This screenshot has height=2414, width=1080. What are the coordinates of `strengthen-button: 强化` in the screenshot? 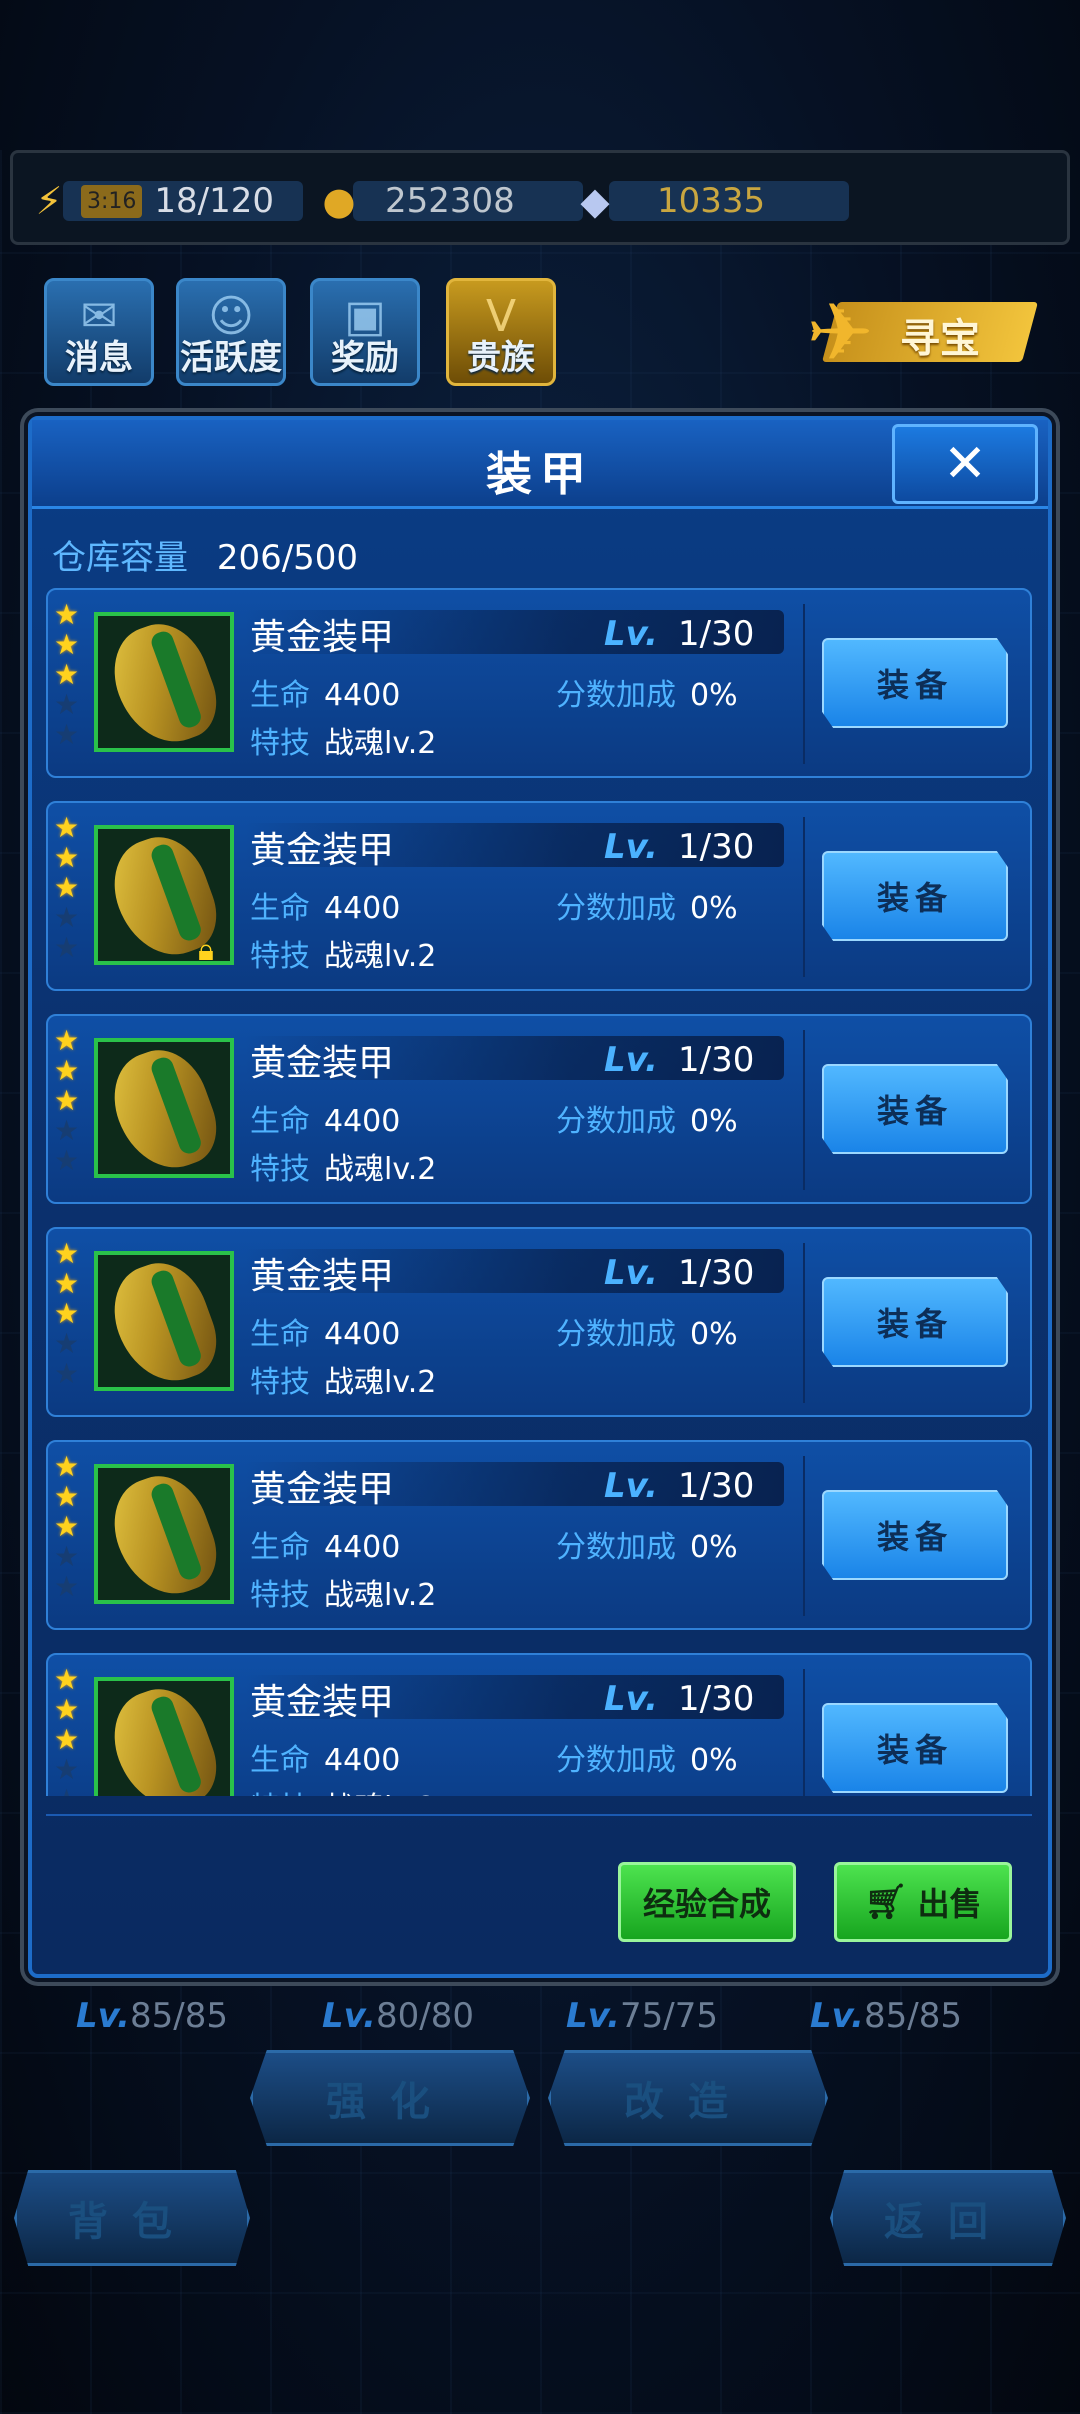 It's located at (390, 2098).